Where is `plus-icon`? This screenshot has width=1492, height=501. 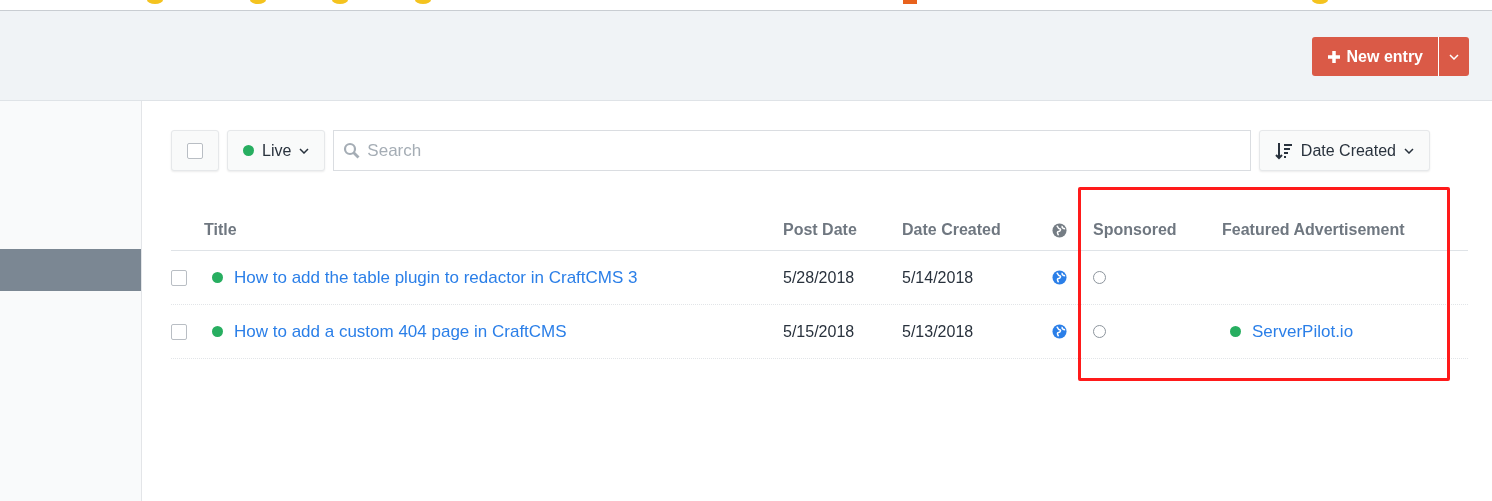
plus-icon is located at coordinates (1333, 56).